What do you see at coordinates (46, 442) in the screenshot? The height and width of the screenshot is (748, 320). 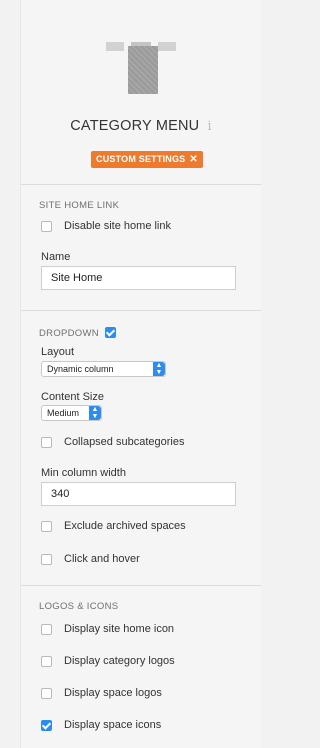 I see `collapsed-subcategories-checkbox` at bounding box center [46, 442].